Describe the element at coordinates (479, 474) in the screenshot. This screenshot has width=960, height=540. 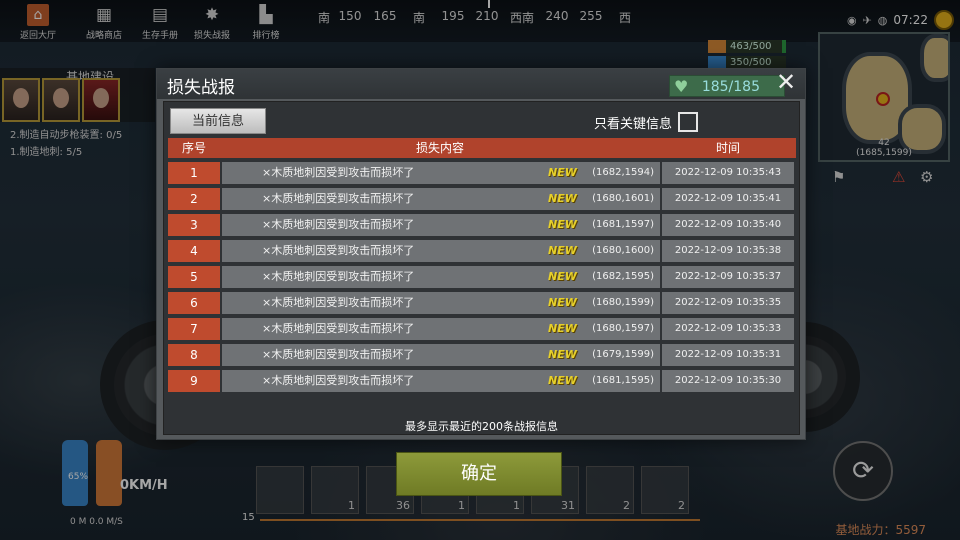
I see `confirm-button: 确定` at that location.